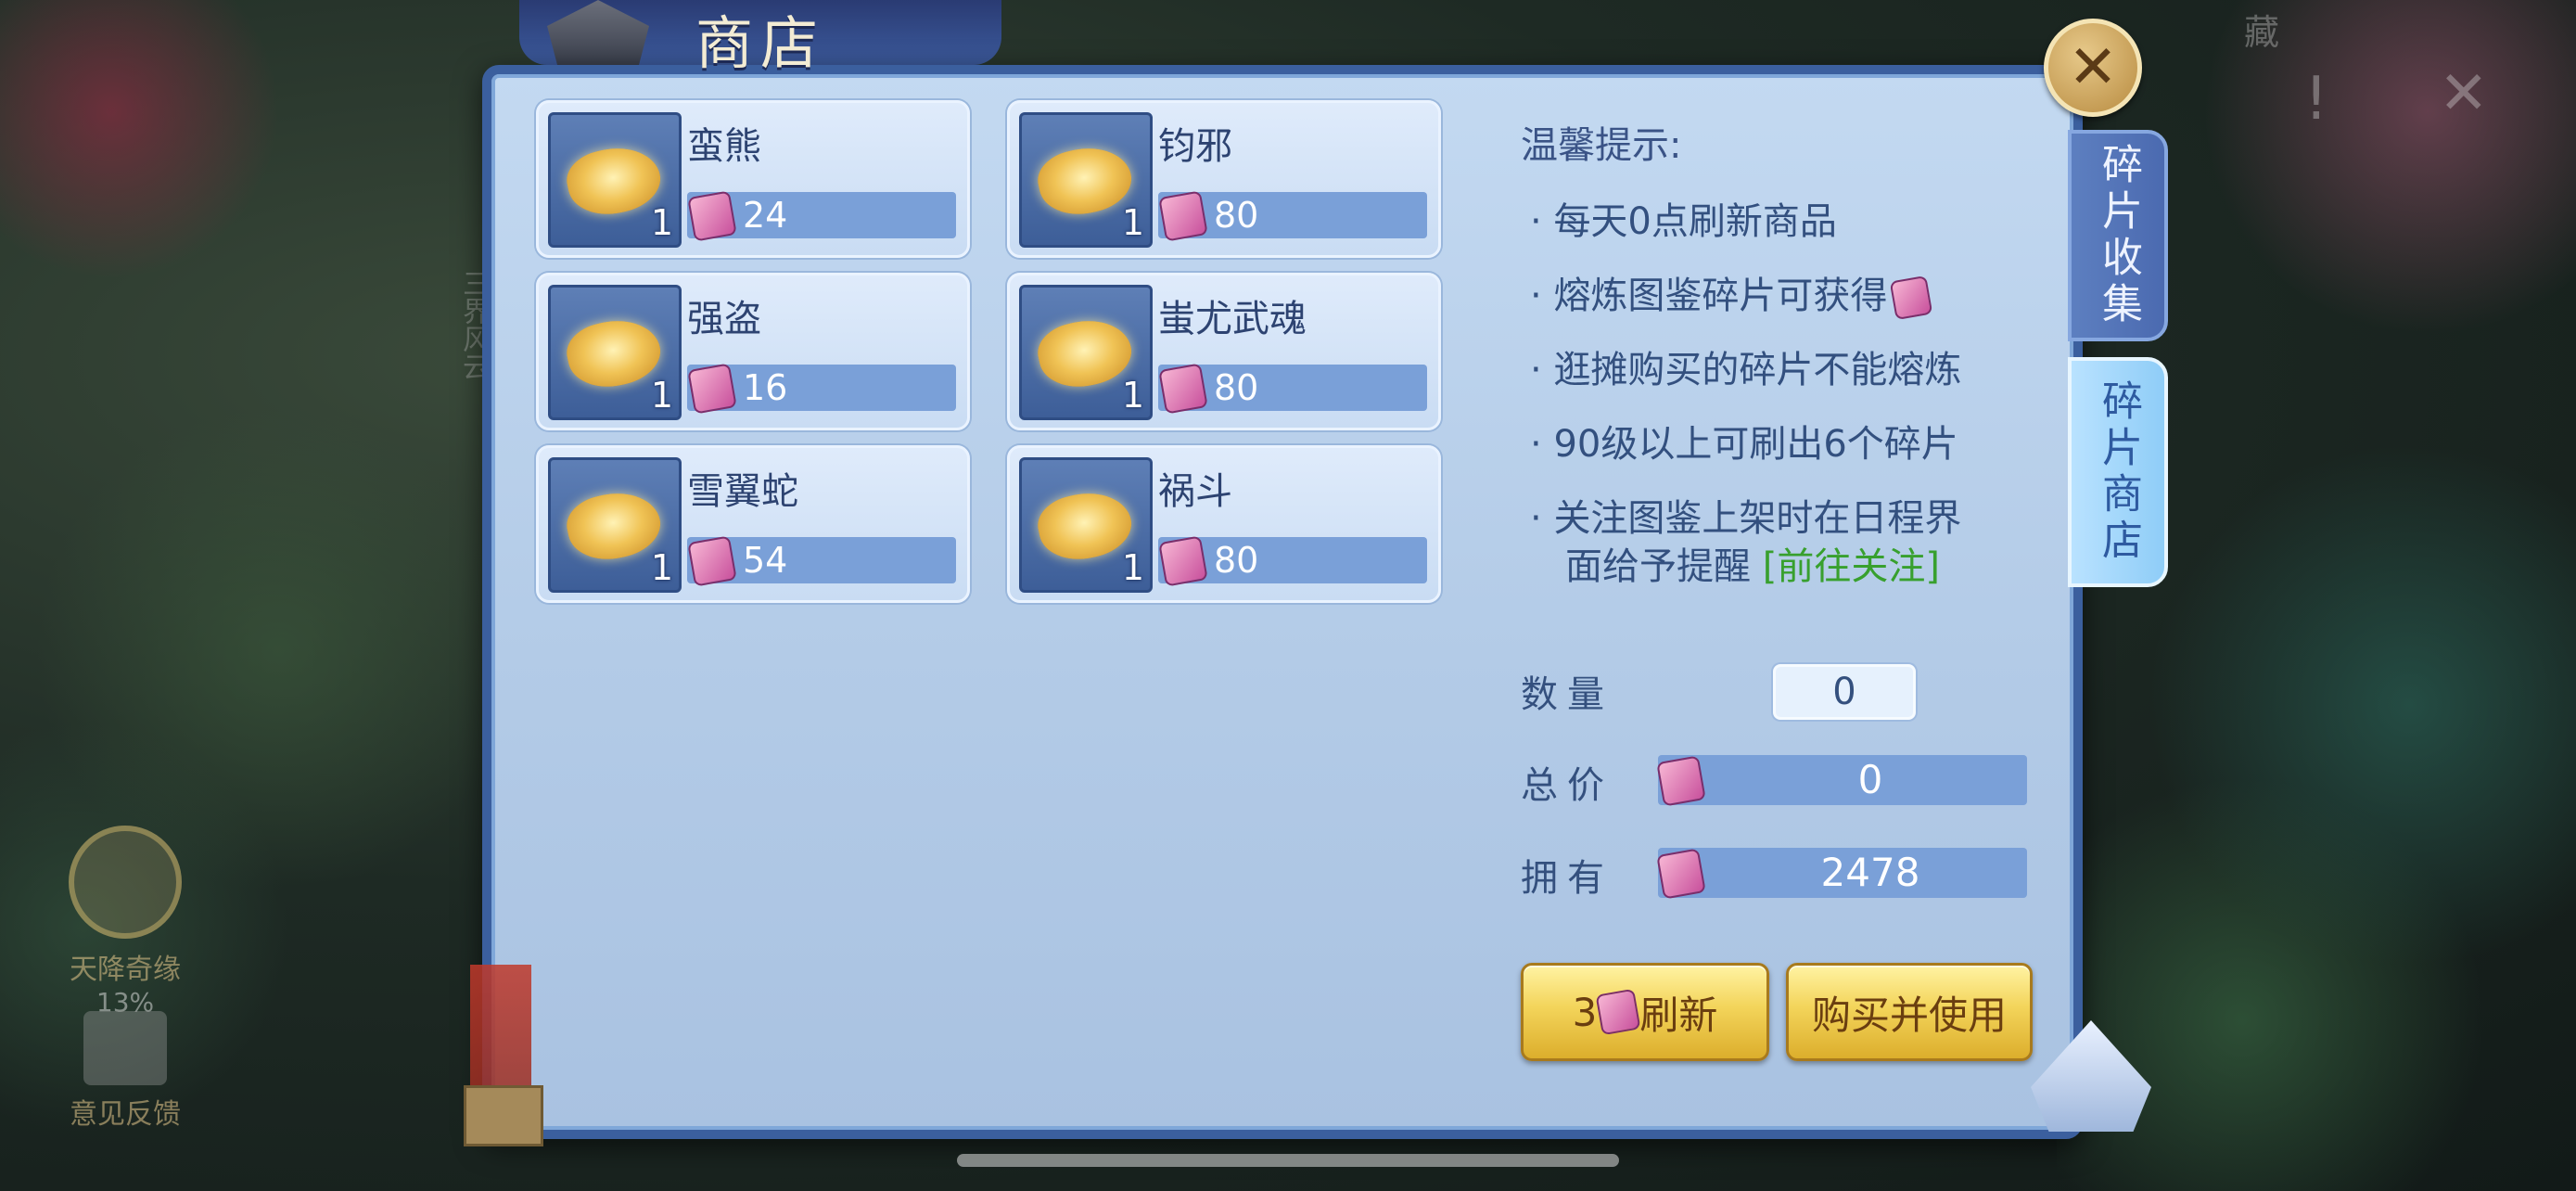 Image resolution: width=2576 pixels, height=1191 pixels. I want to click on buy-and-use-button: 购买并使用, so click(1910, 1012).